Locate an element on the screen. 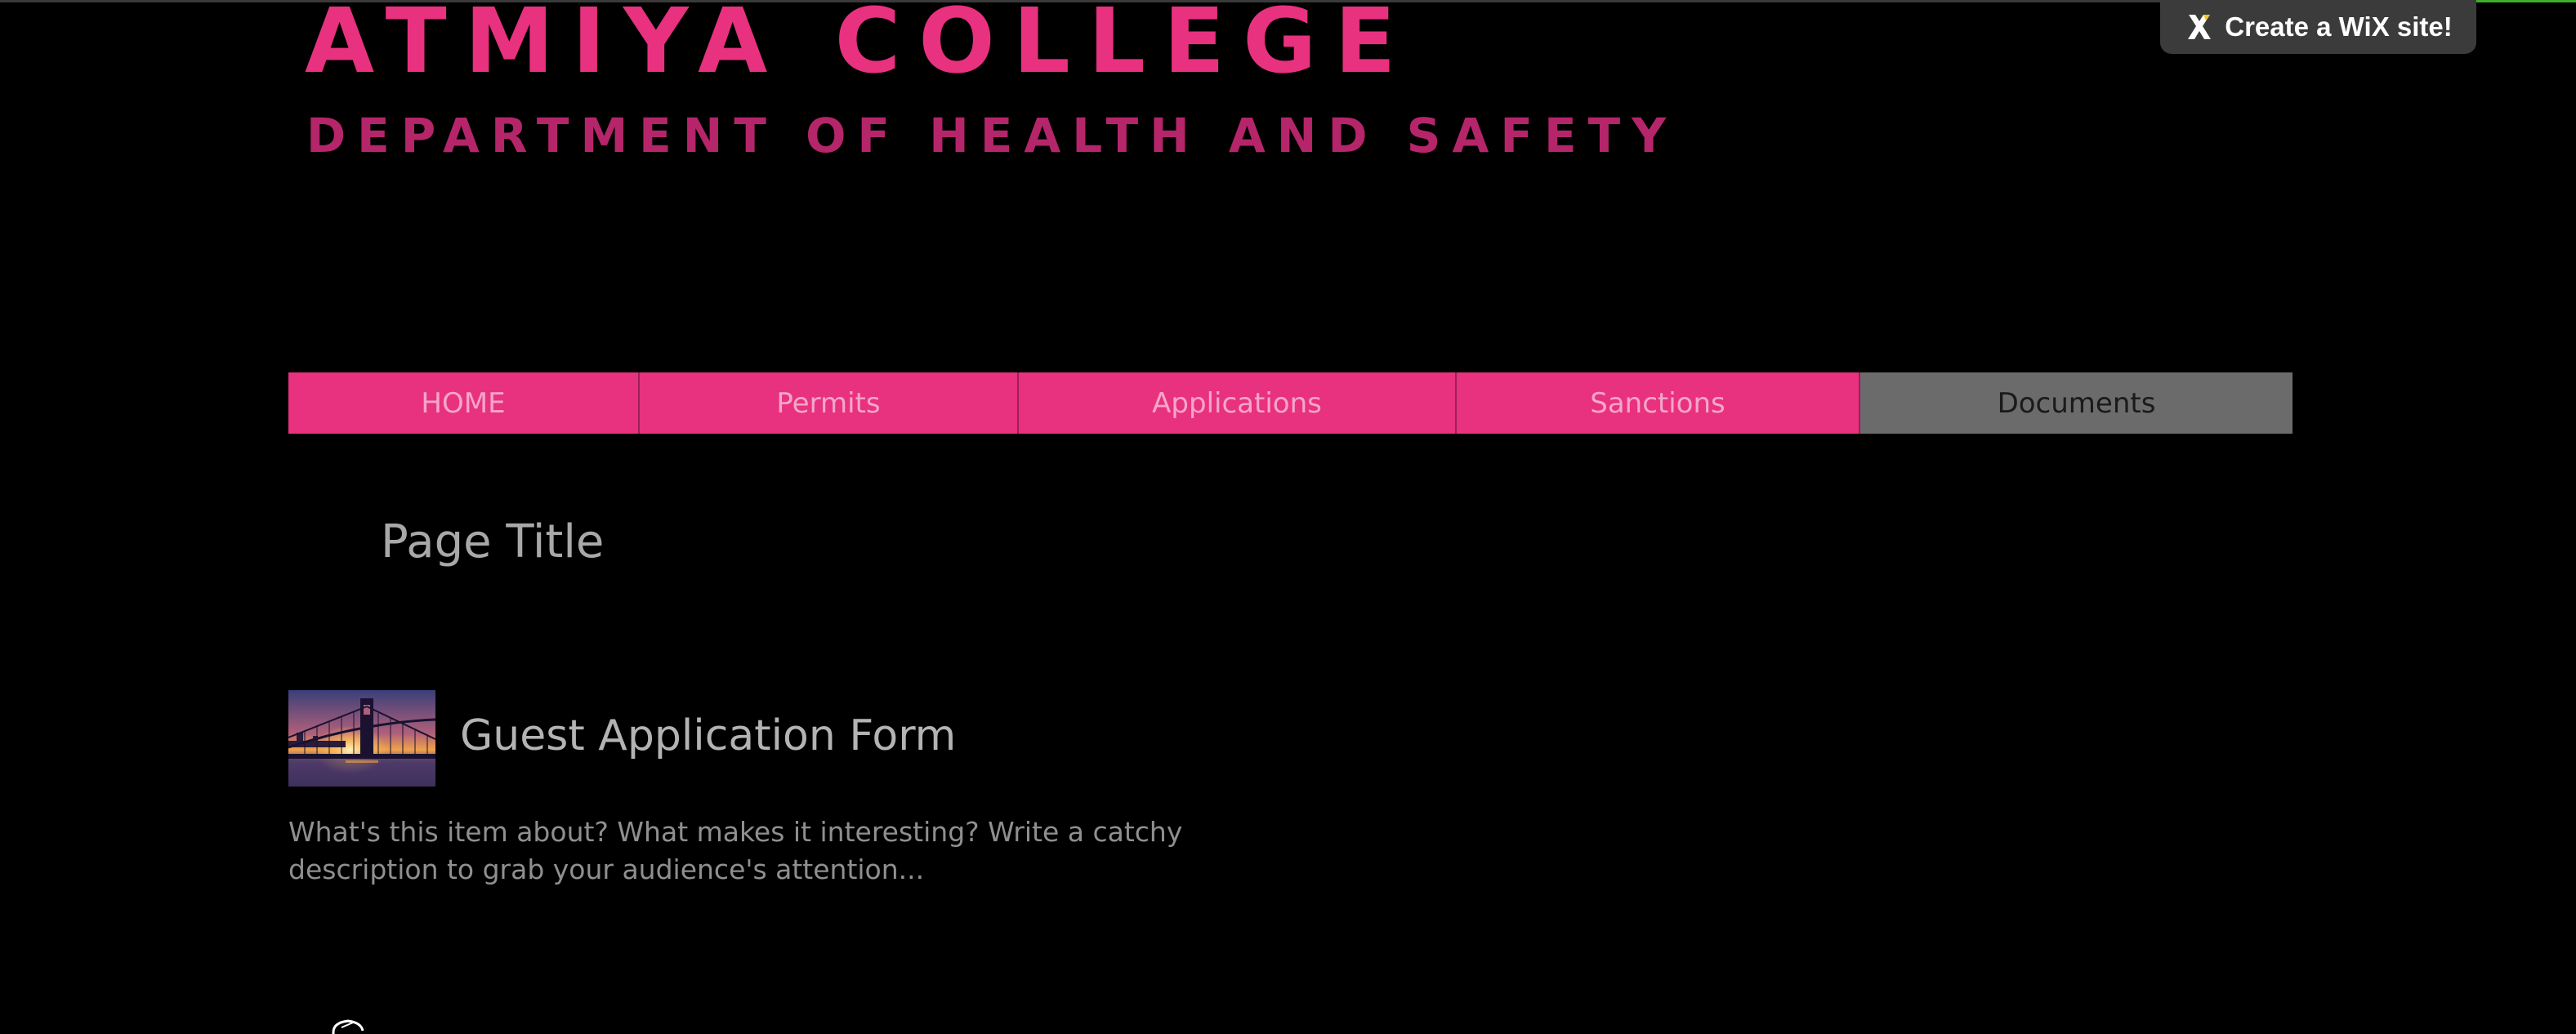  nav-item-label: Sanctions is located at coordinates (1658, 403).